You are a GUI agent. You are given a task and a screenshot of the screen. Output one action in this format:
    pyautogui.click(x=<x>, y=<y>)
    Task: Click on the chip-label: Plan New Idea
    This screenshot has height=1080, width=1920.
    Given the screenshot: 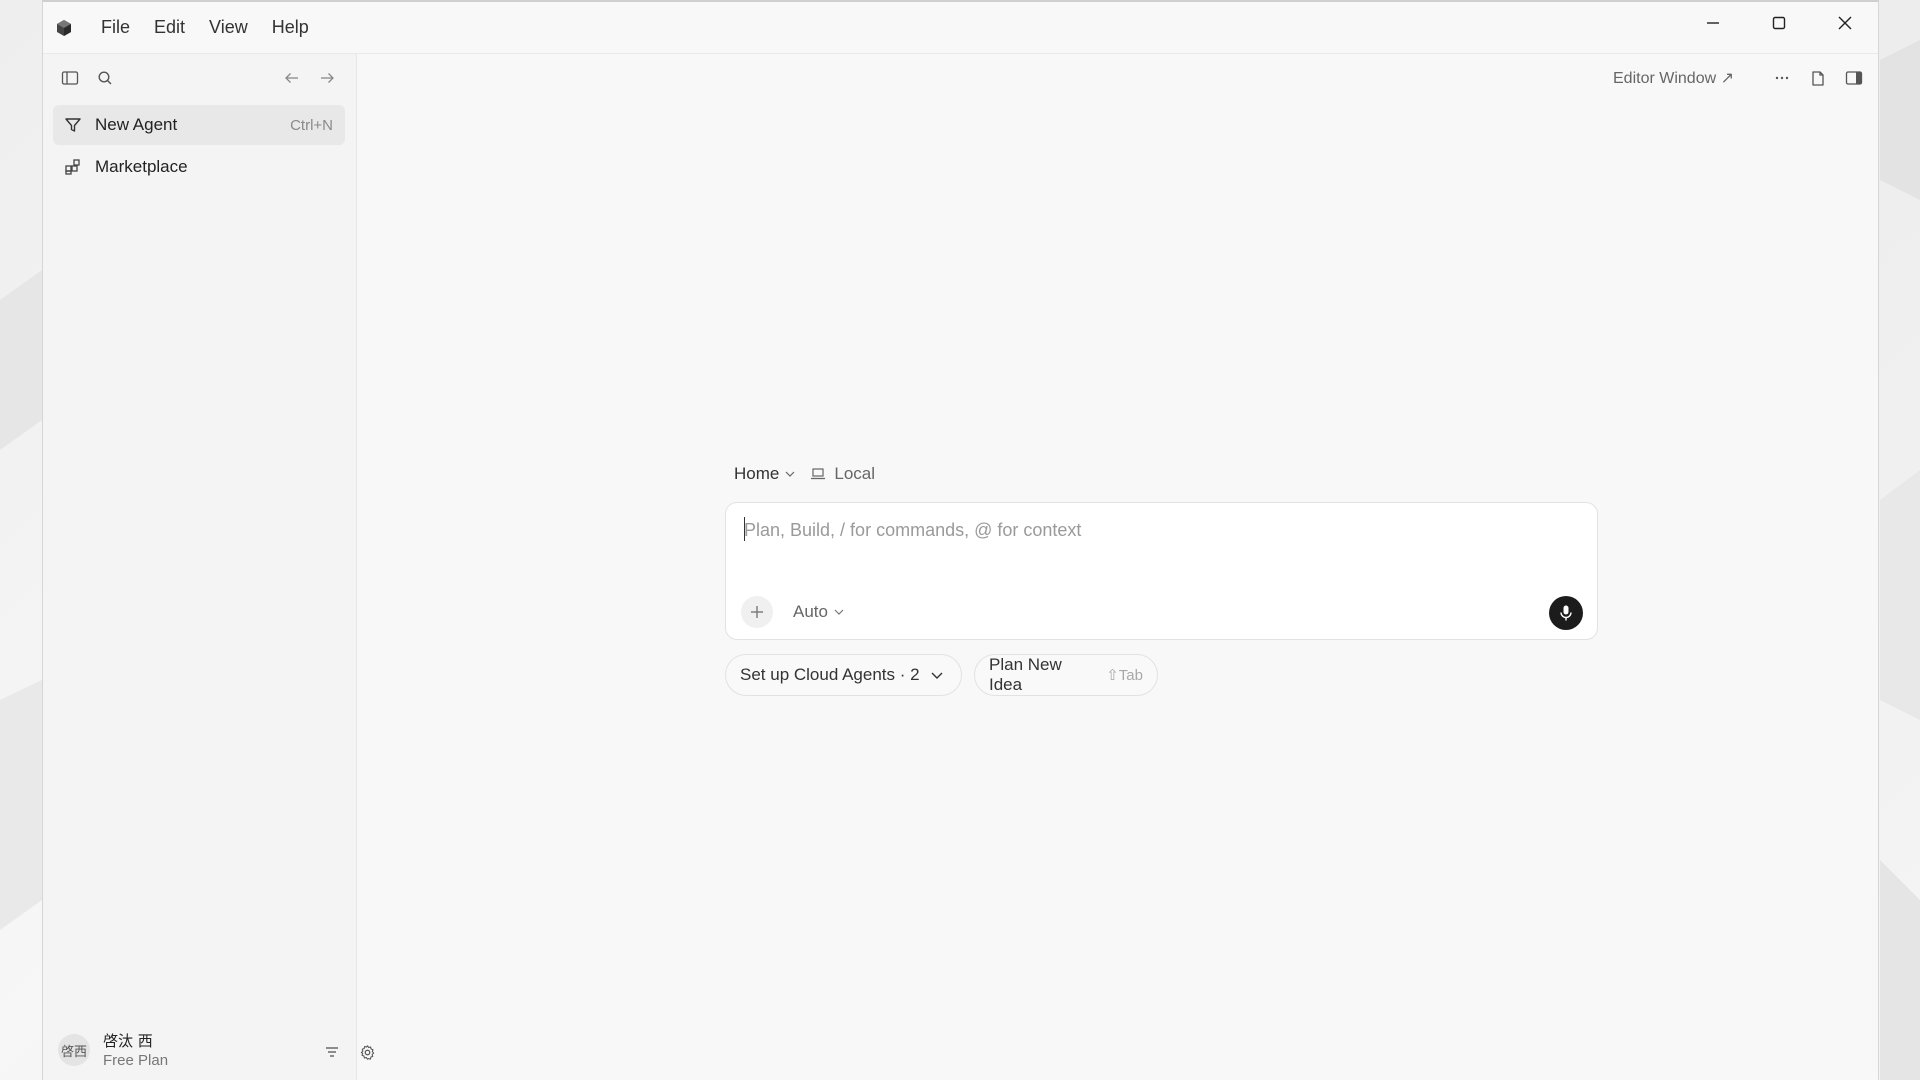 What is the action you would take?
    pyautogui.click(x=1025, y=674)
    